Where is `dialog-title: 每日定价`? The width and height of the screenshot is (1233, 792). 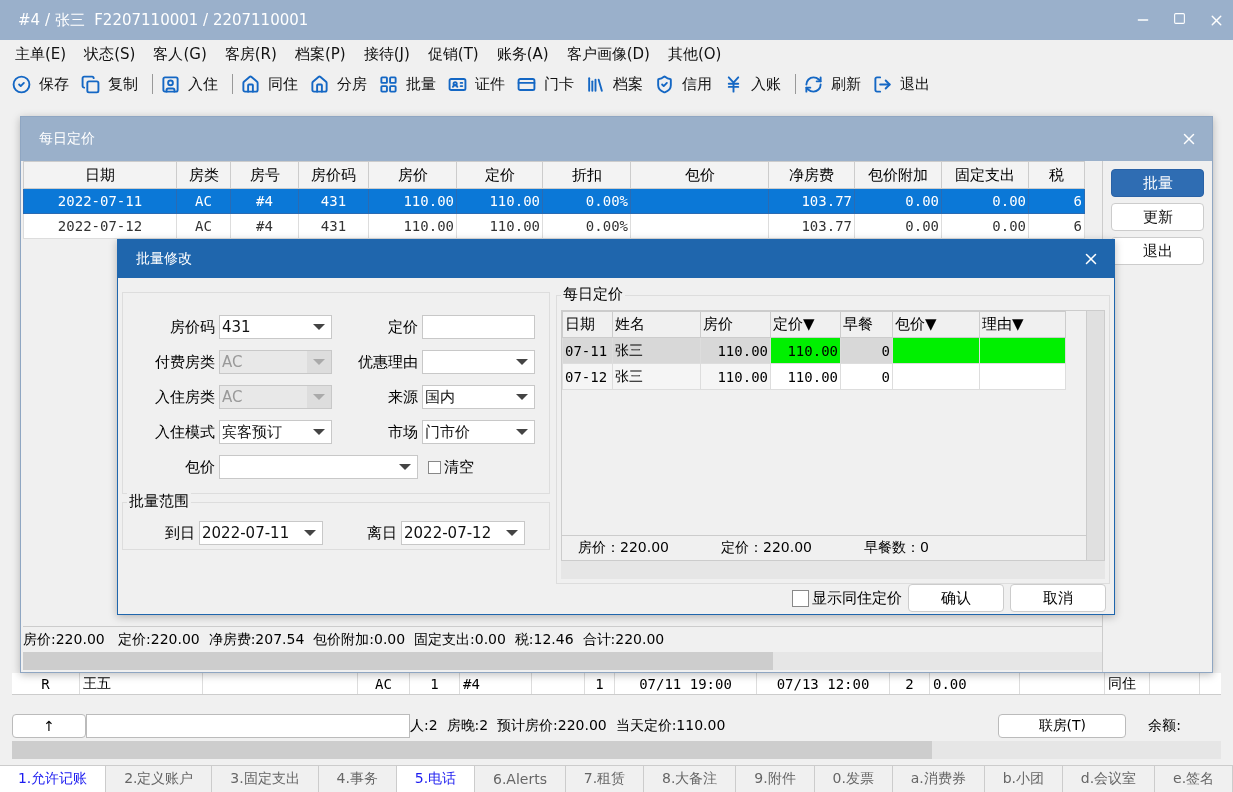 dialog-title: 每日定价 is located at coordinates (67, 139).